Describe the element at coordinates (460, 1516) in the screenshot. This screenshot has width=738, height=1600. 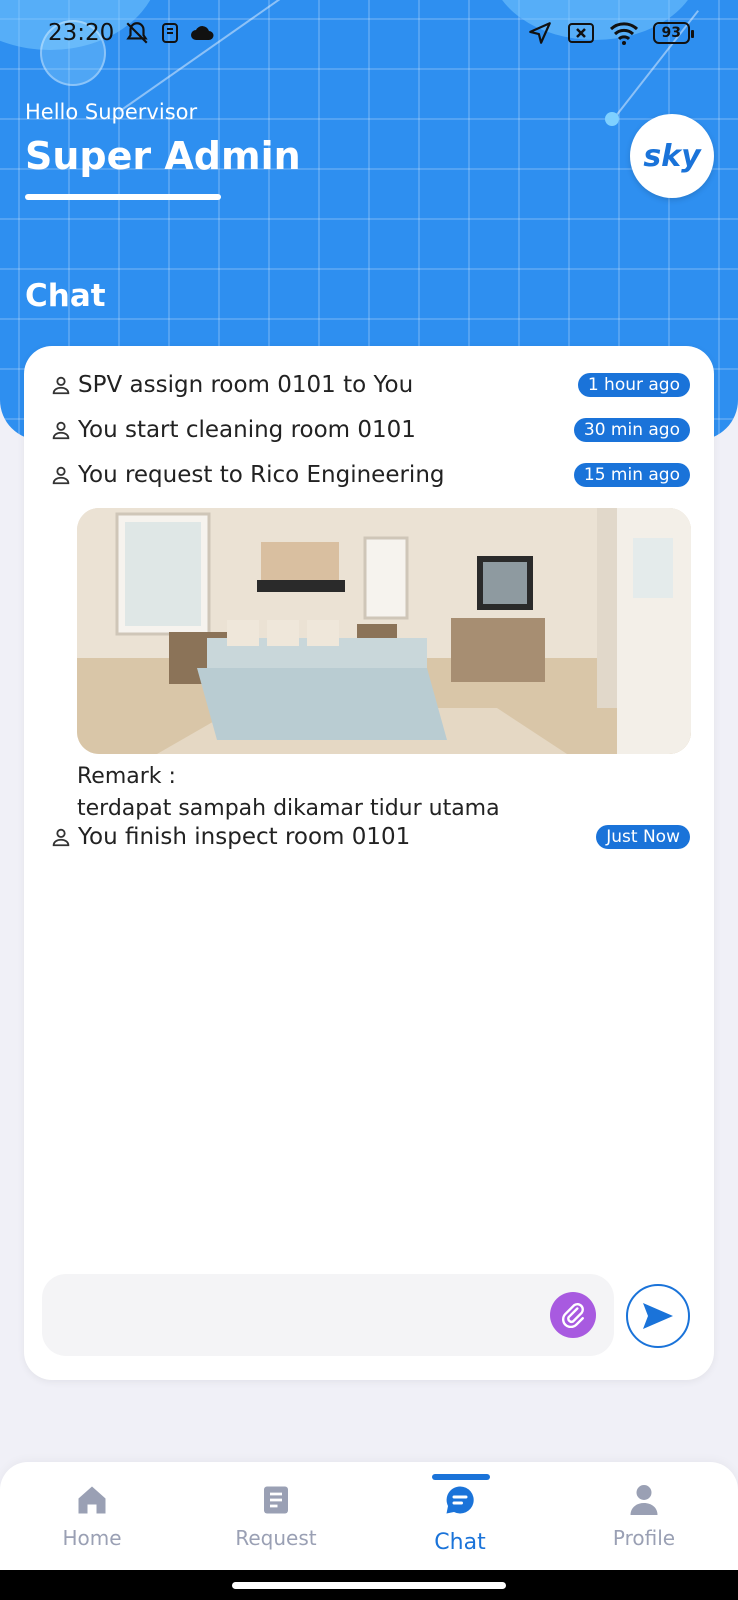
I see `nav-chat: Chat` at that location.